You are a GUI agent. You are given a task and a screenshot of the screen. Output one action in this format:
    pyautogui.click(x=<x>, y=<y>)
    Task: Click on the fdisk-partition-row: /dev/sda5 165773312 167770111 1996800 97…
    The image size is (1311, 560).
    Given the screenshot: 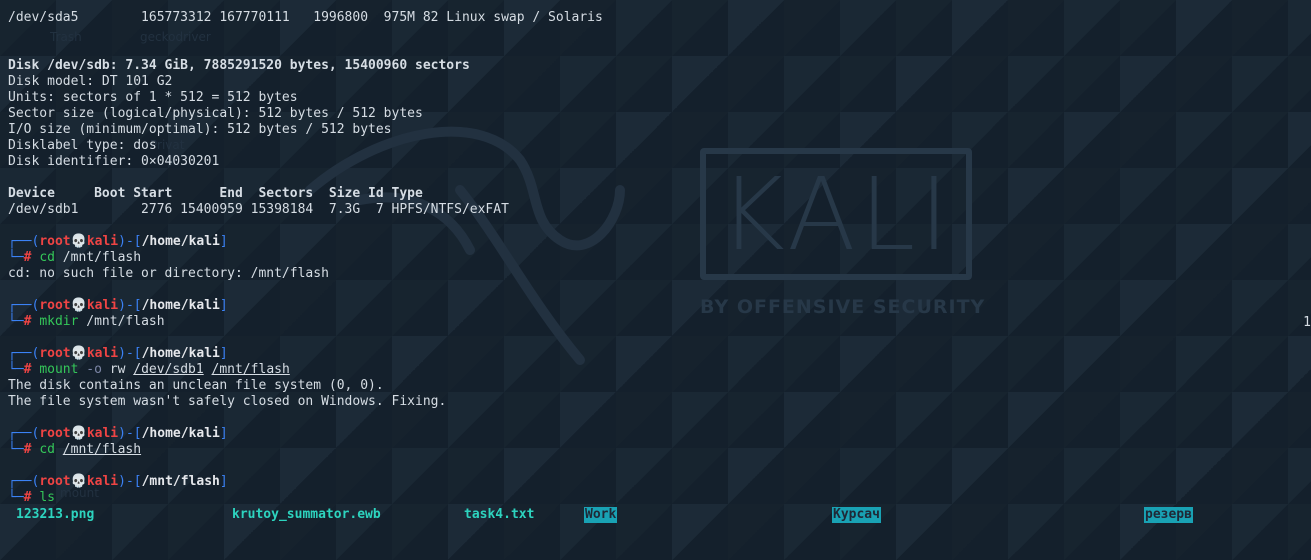 What is the action you would take?
    pyautogui.click(x=305, y=17)
    